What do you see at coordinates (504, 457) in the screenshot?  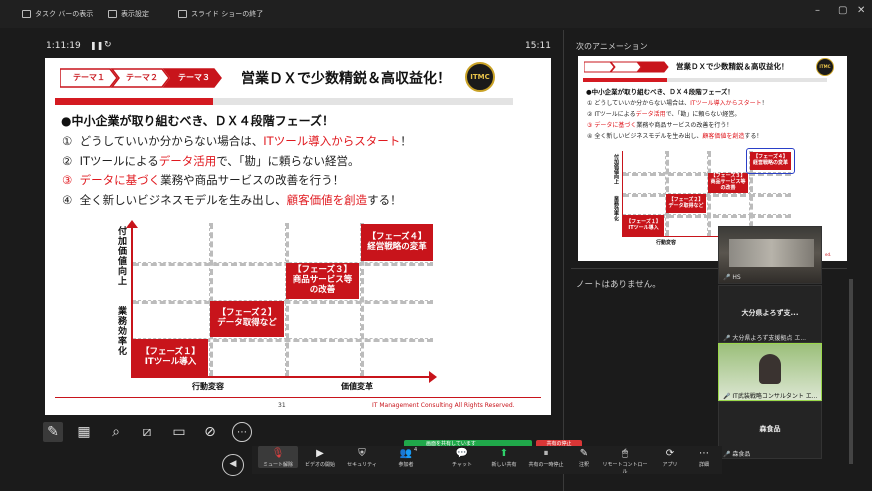 I see `new-share-button: ⬆ 新しい共有` at bounding box center [504, 457].